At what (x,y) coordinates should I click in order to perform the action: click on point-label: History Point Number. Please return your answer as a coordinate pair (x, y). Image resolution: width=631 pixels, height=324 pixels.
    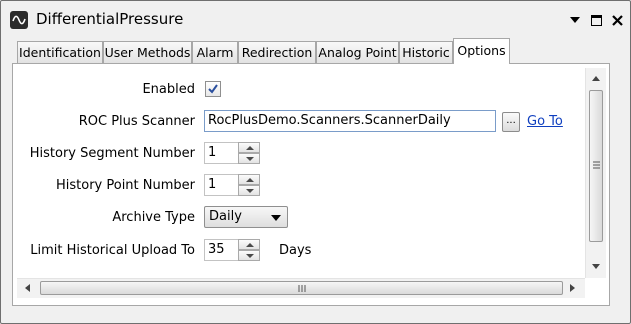
    Looking at the image, I should click on (125, 185).